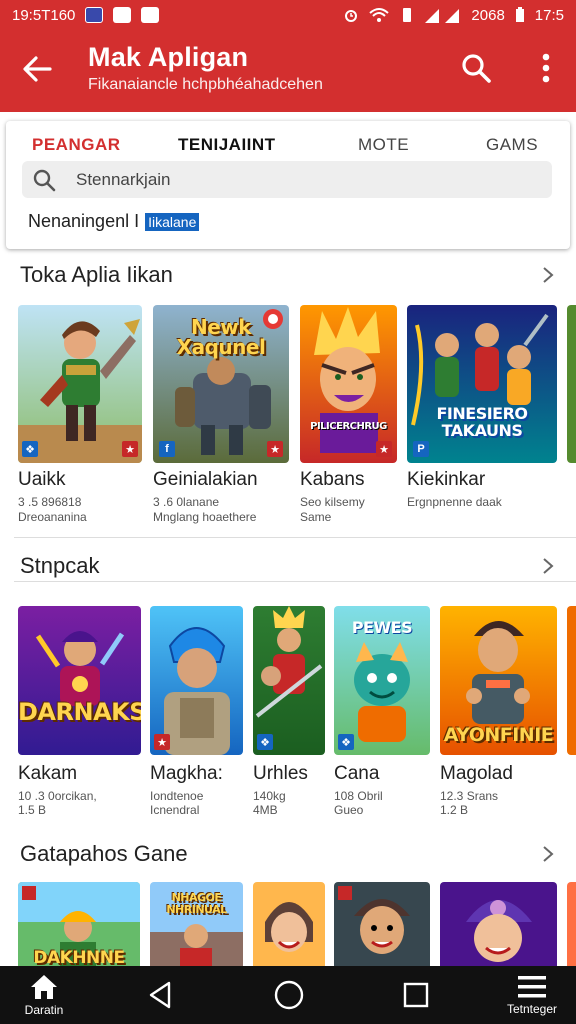 The image size is (576, 1024). Describe the element at coordinates (196, 924) in the screenshot. I see `app-thumbnail: NHAGOE NHRINUAL` at that location.